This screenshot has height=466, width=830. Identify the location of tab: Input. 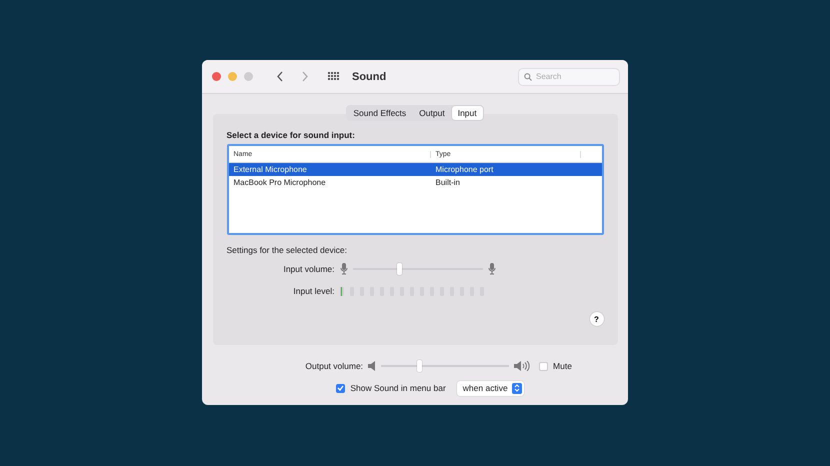
(467, 113).